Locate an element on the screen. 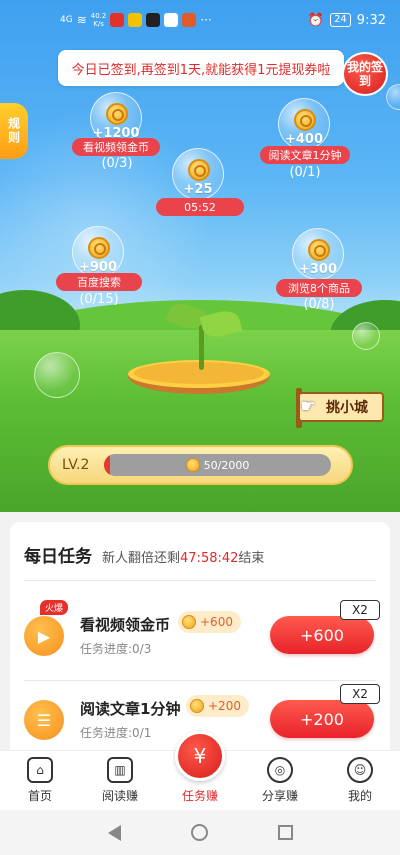  signal-icon: 4G is located at coordinates (66, 20).